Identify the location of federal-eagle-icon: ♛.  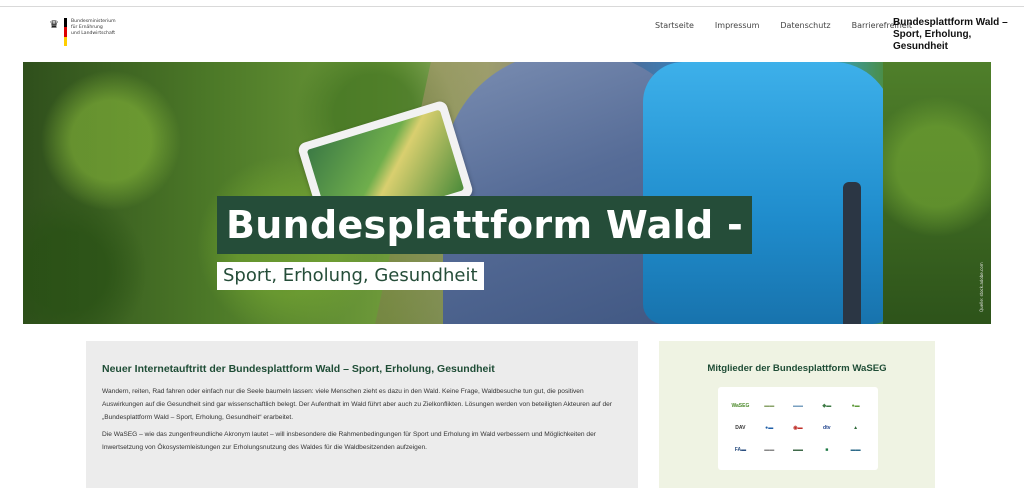
(54, 24).